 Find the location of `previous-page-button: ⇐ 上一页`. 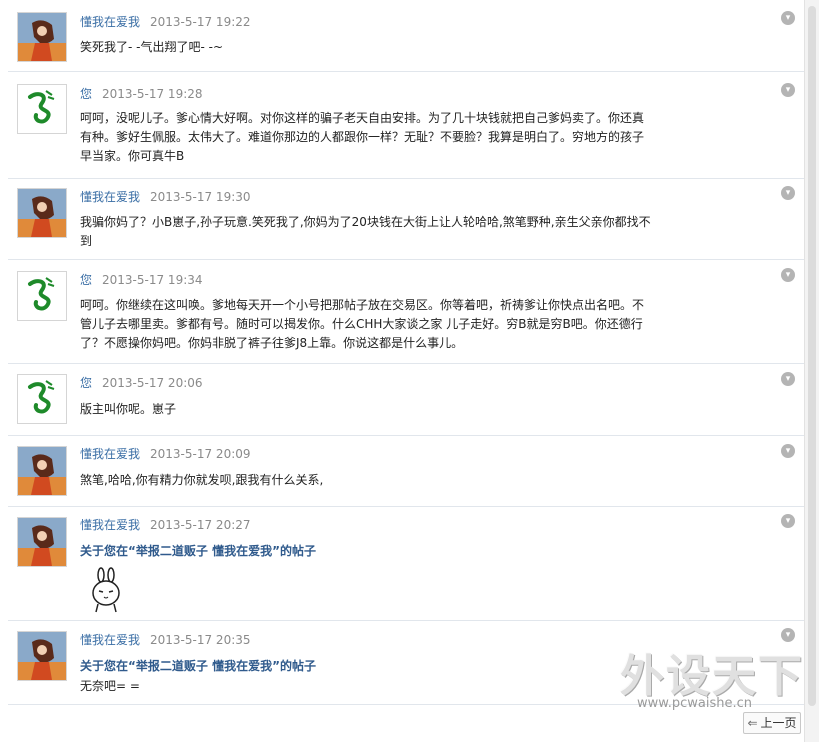

previous-page-button: ⇐ 上一页 is located at coordinates (772, 723).